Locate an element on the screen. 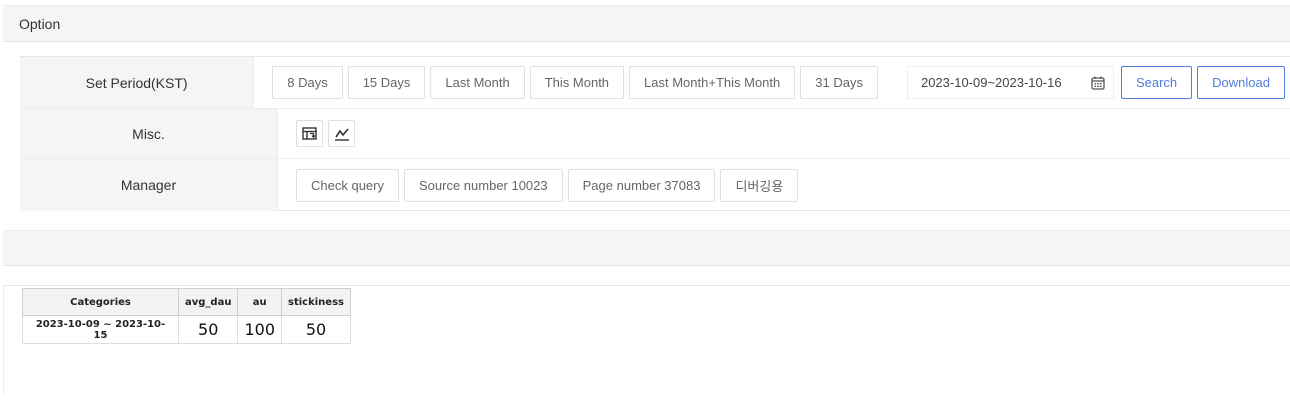 The height and width of the screenshot is (413, 1290). option-header: Option is located at coordinates (646, 23).